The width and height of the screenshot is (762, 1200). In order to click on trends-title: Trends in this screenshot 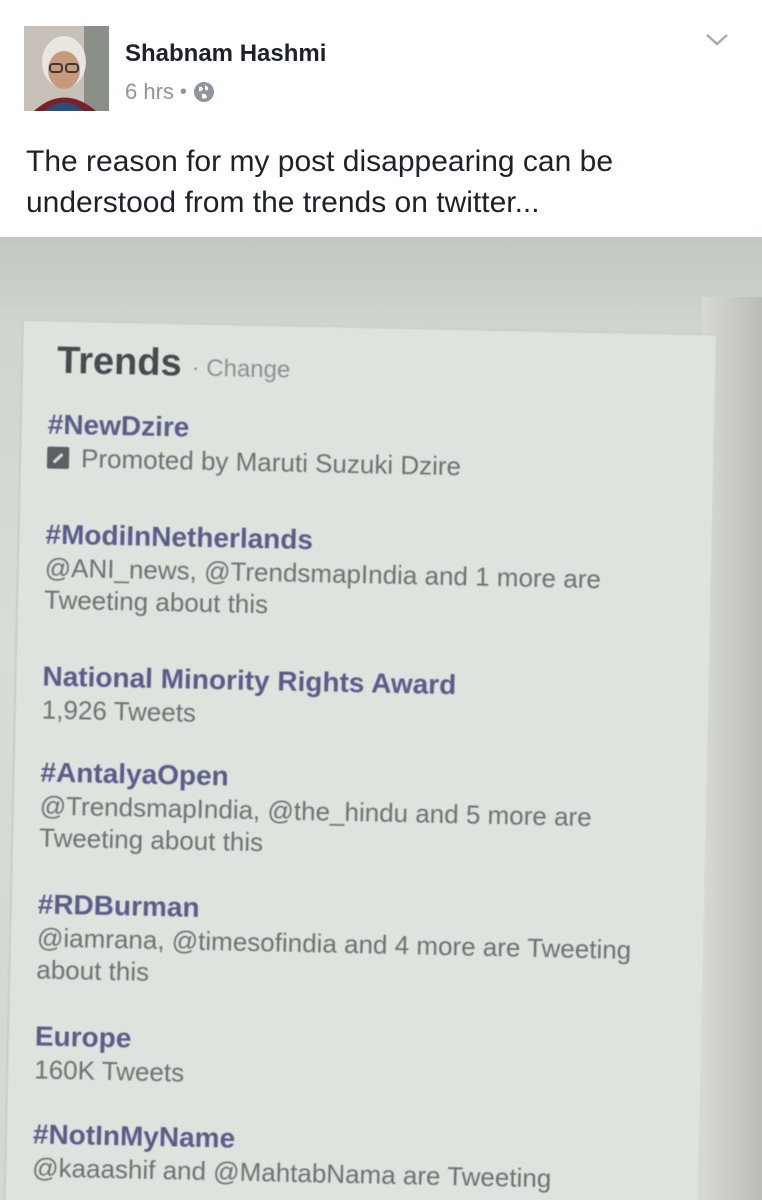, I will do `click(119, 362)`.